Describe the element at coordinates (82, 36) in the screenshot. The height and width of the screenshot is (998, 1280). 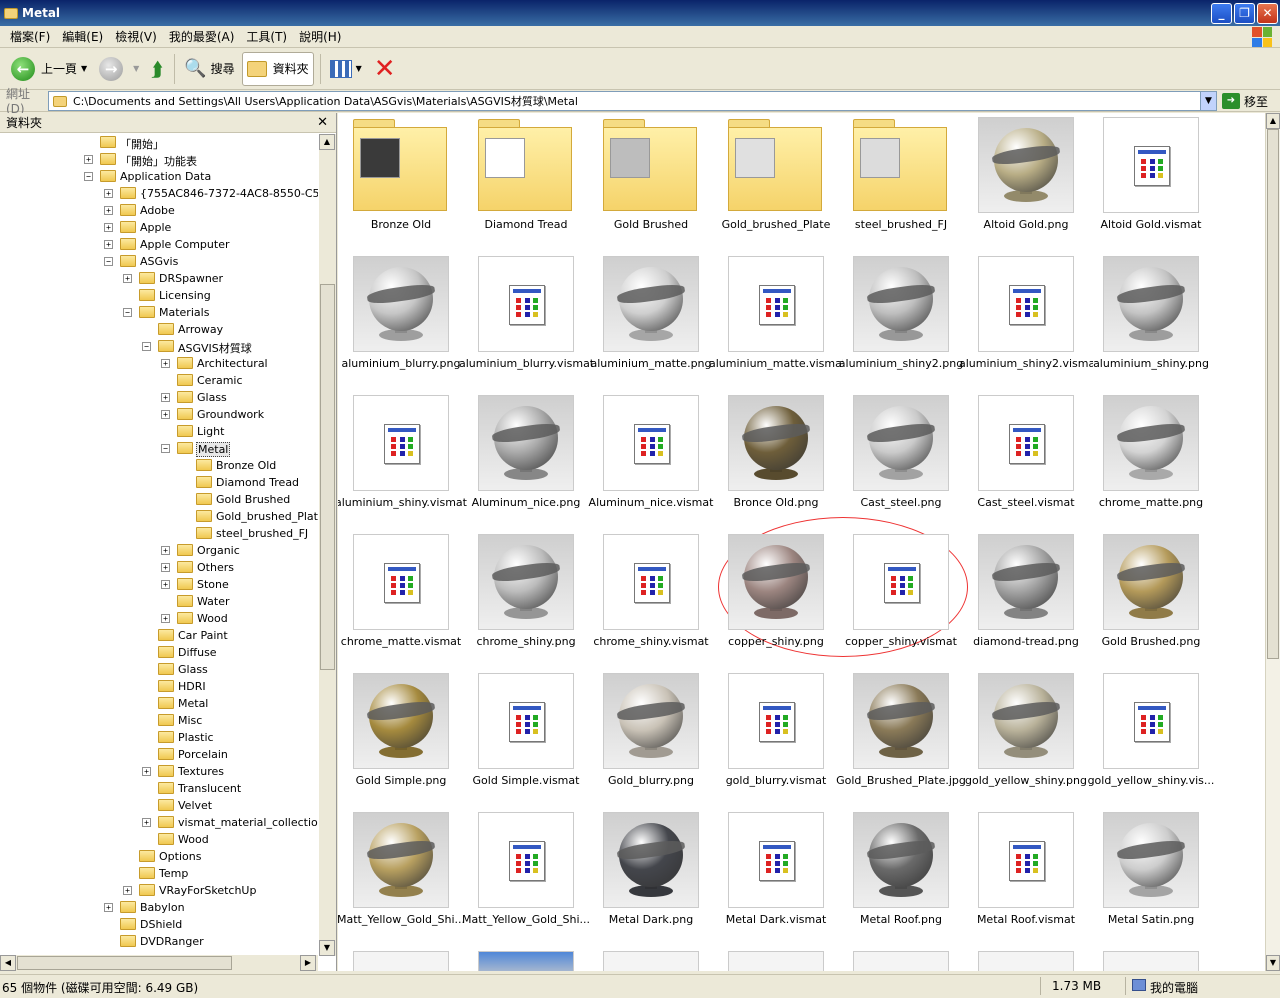
I see `menu-edit: 編輯(E)` at that location.